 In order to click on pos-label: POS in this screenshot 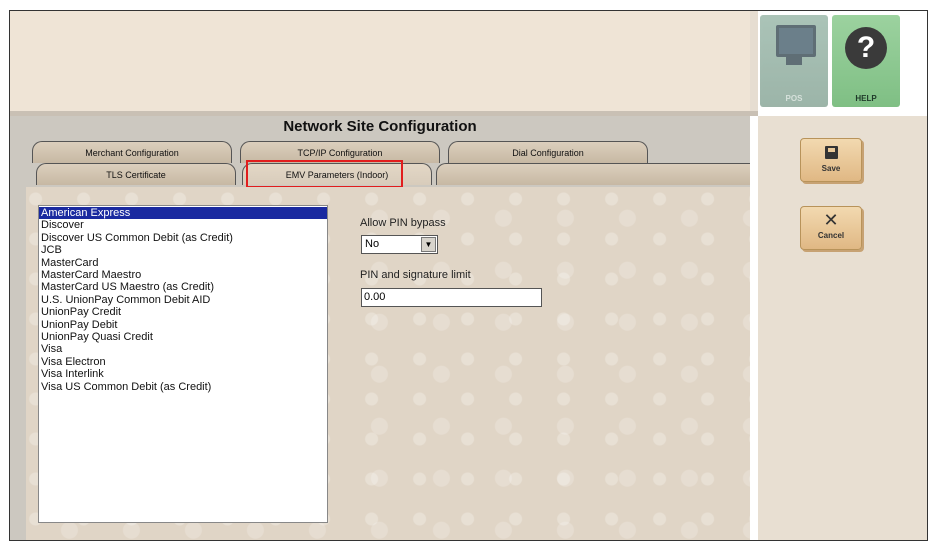, I will do `click(794, 98)`.